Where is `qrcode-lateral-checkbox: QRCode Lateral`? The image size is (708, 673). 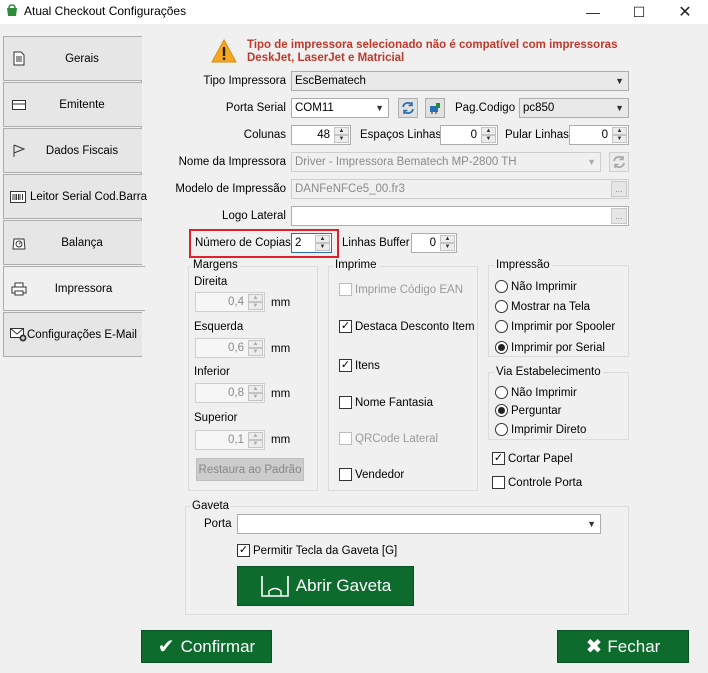 qrcode-lateral-checkbox: QRCode Lateral is located at coordinates (388, 438).